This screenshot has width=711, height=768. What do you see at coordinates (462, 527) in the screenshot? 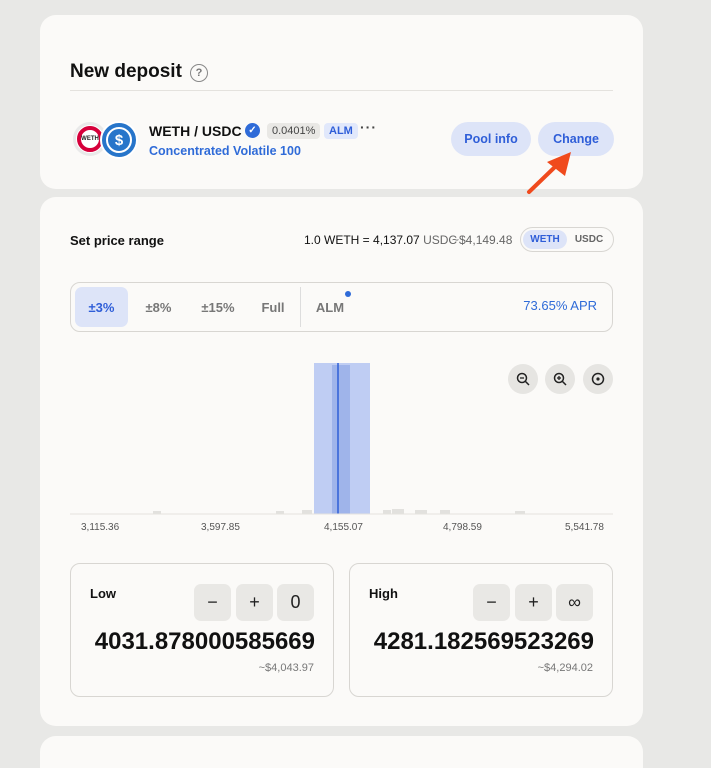
I see `axis-tick: 4,798.59` at bounding box center [462, 527].